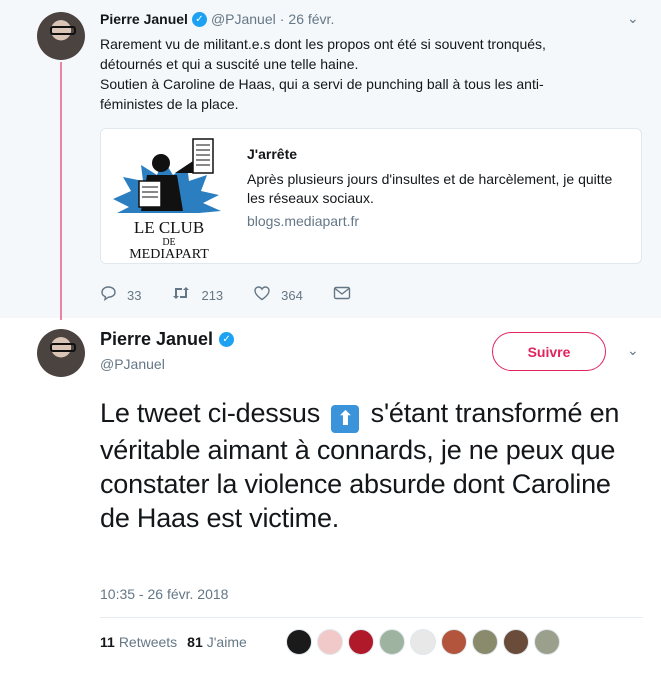  What do you see at coordinates (61, 353) in the screenshot?
I see `main-author-avatar` at bounding box center [61, 353].